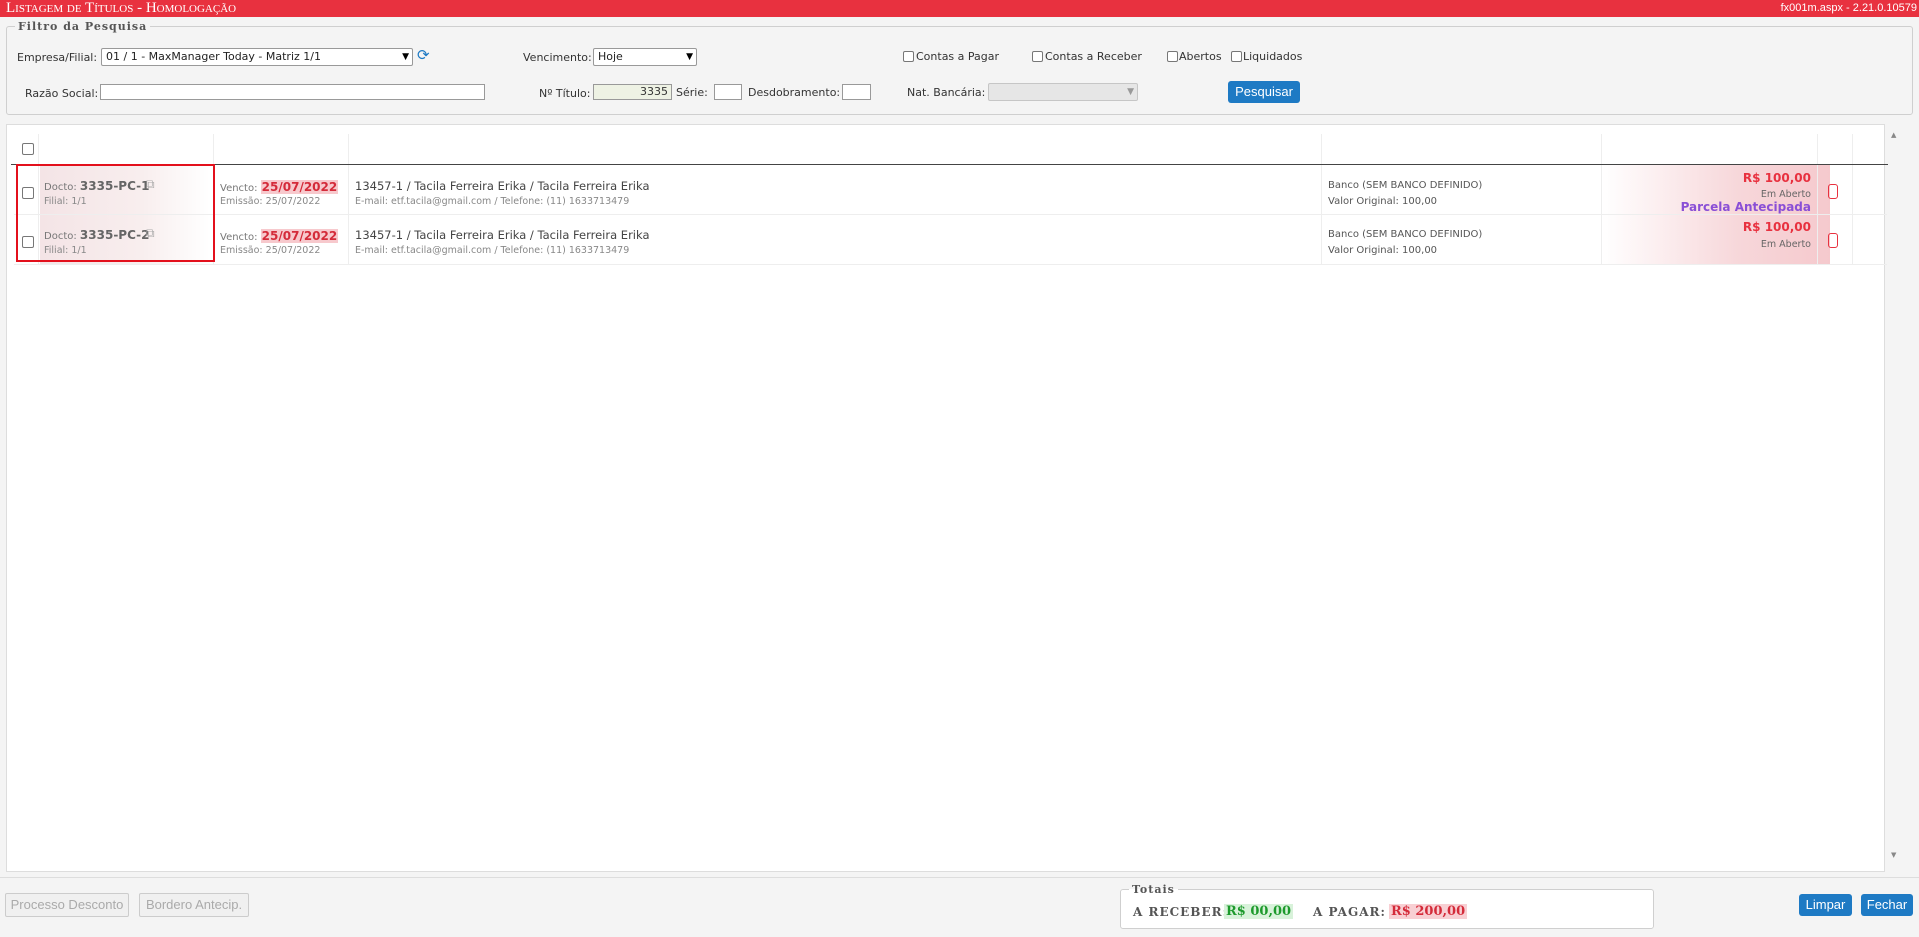  What do you see at coordinates (1037, 56) in the screenshot?
I see `contas-receber-checkbox` at bounding box center [1037, 56].